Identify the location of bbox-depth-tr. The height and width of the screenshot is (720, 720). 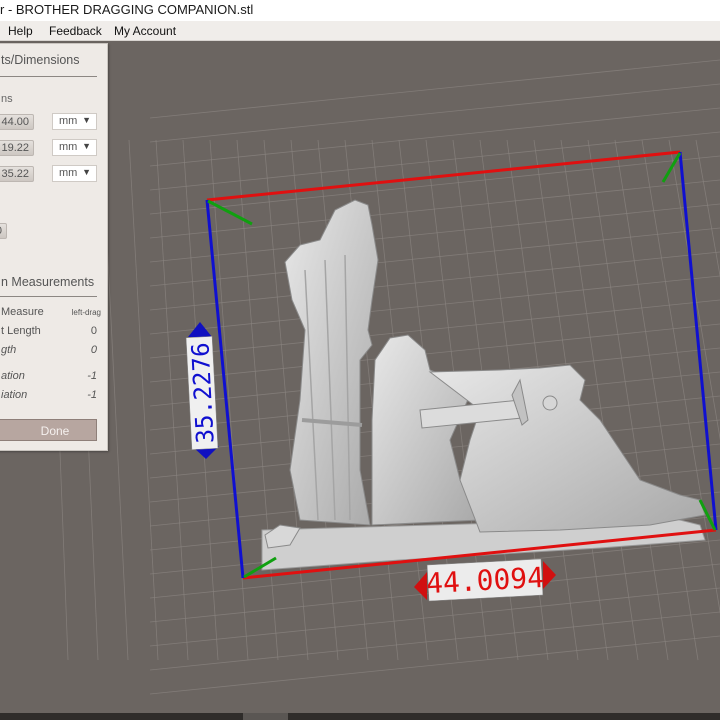
(671, 167).